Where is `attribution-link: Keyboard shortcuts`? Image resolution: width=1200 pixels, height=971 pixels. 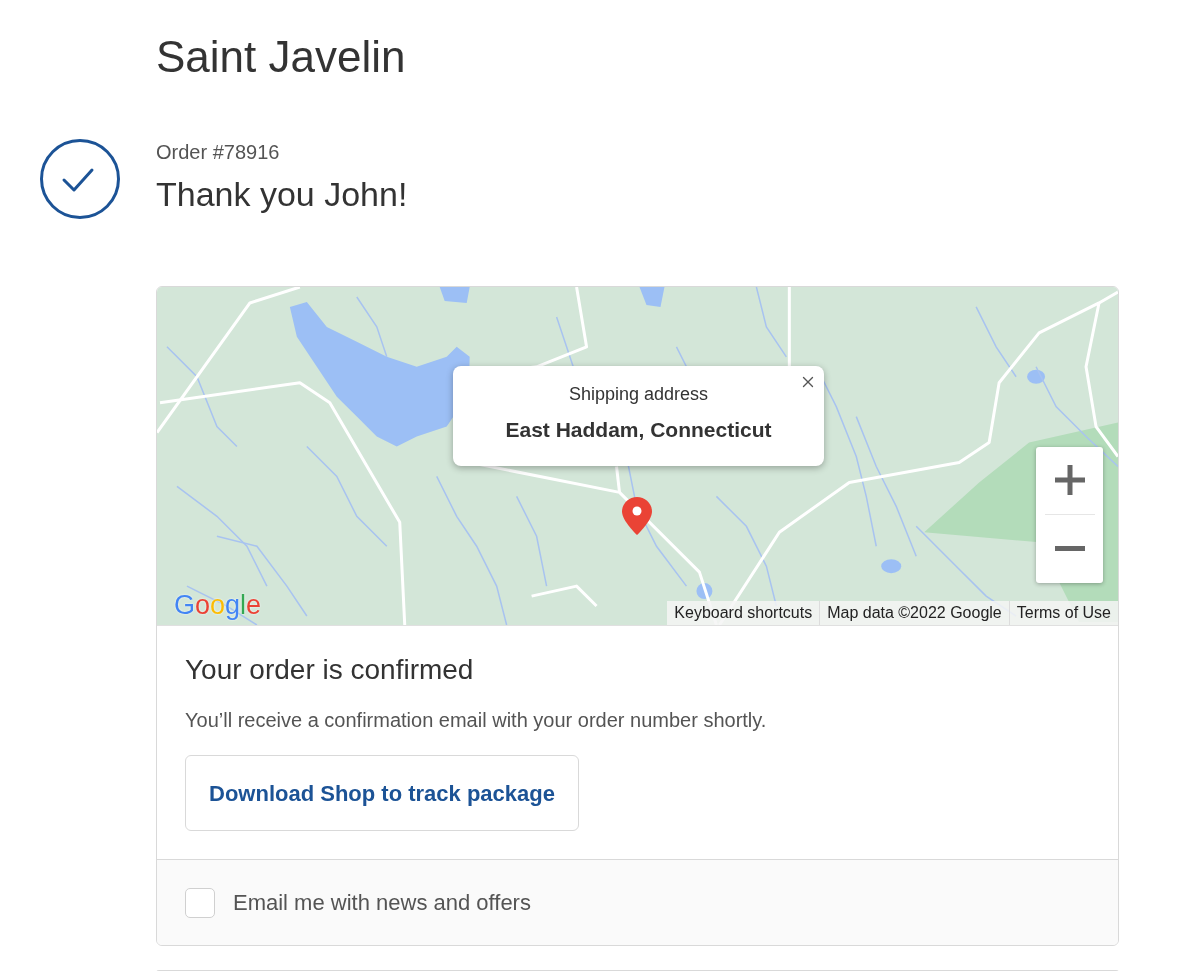
attribution-link: Keyboard shortcuts is located at coordinates (743, 612).